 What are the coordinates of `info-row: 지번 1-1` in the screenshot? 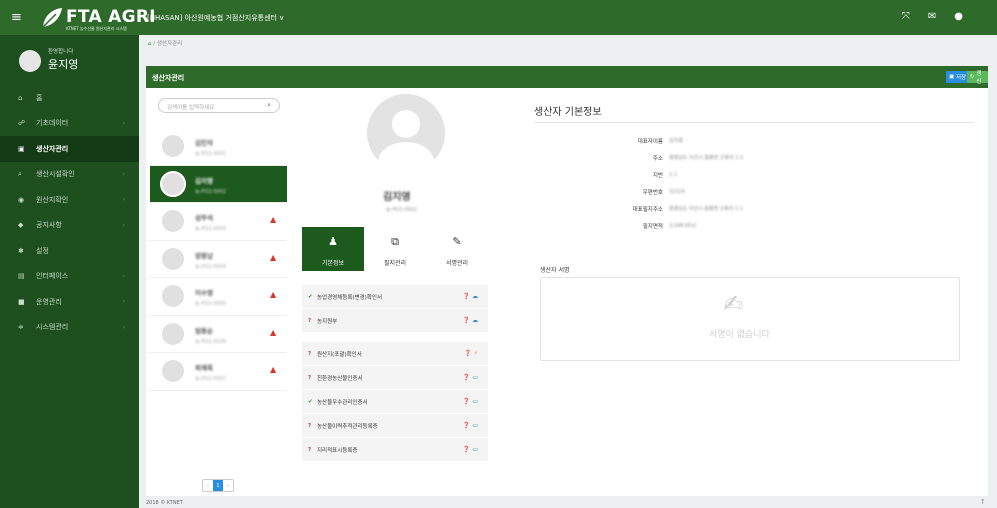 It's located at (754, 174).